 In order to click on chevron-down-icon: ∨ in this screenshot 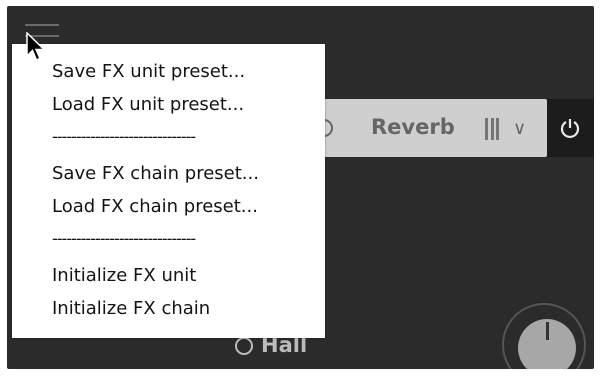, I will do `click(519, 128)`.